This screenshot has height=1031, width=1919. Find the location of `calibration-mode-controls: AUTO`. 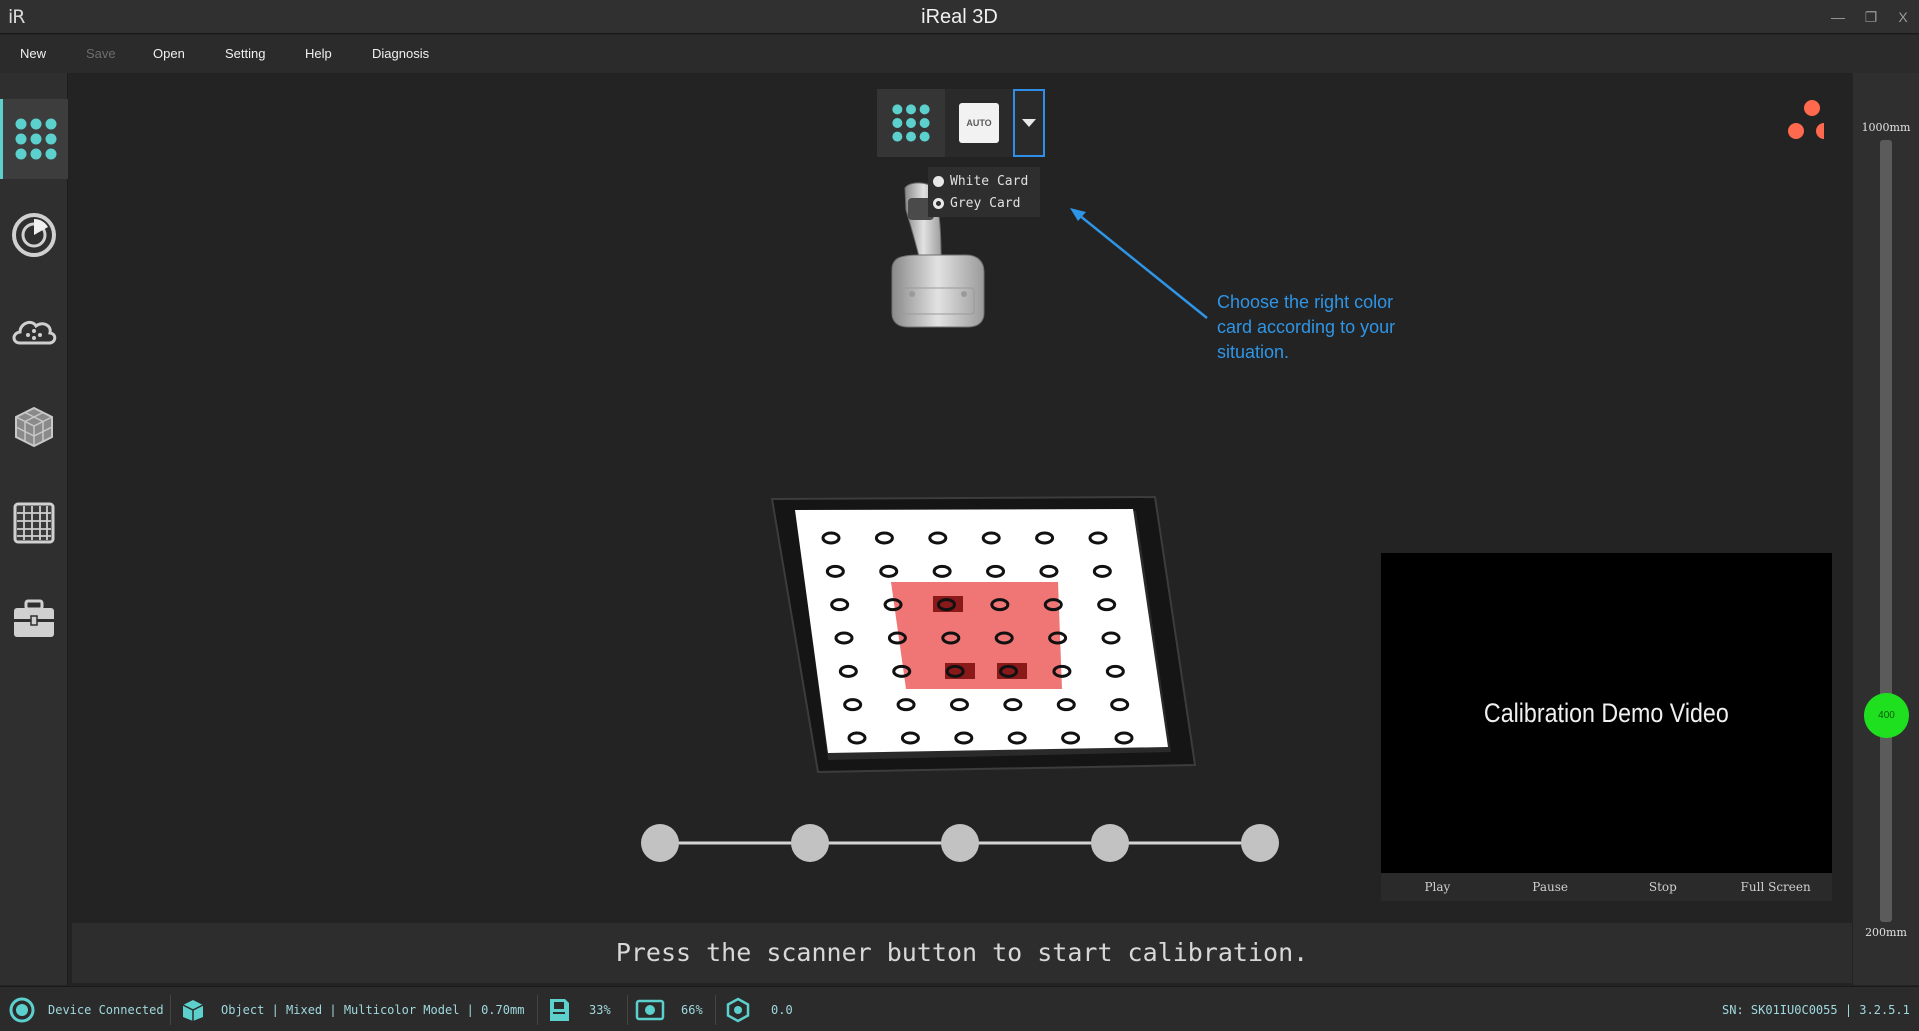

calibration-mode-controls: AUTO is located at coordinates (961, 123).